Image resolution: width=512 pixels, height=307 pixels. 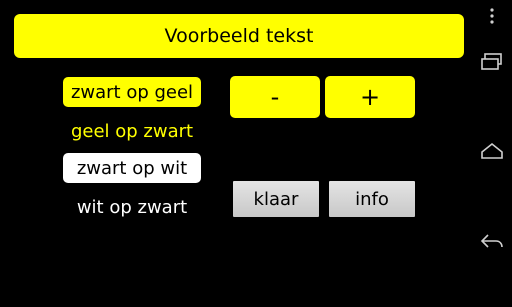 I want to click on option-zwart-op-wit: zwart op wit, so click(x=132, y=168).